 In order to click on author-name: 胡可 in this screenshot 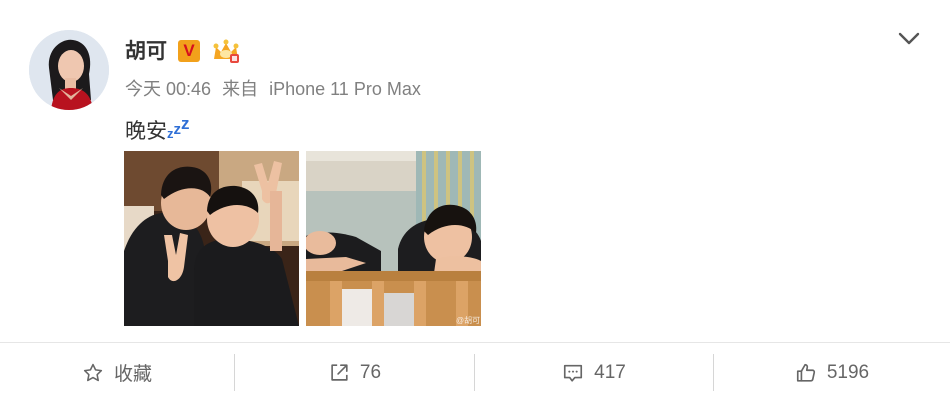, I will do `click(146, 52)`.